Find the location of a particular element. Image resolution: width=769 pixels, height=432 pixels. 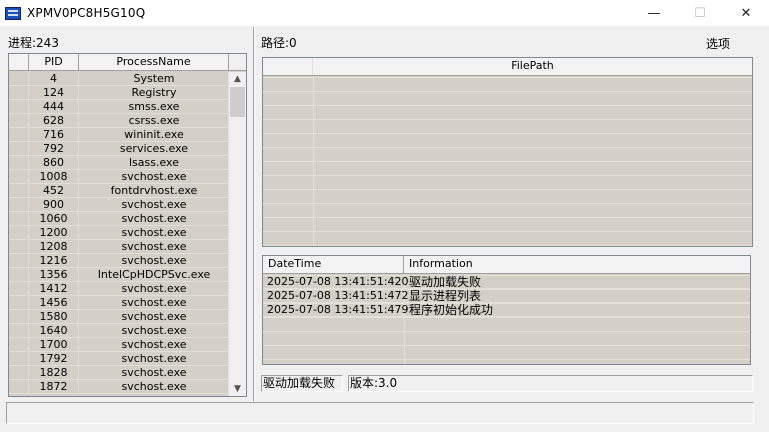

process-row: 1200 svchost.exe is located at coordinates (119, 233).